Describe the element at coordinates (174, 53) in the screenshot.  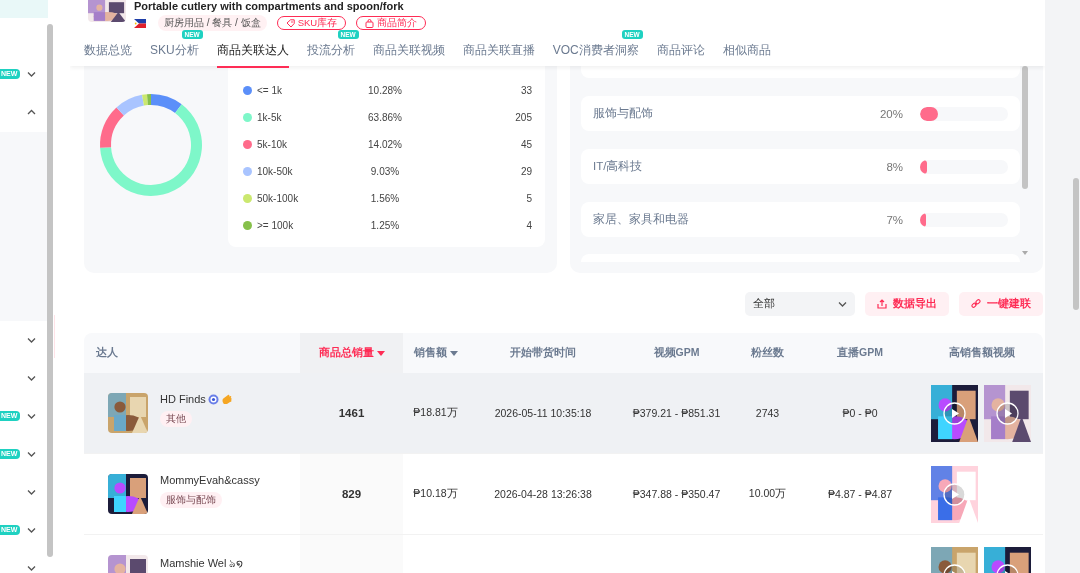
I see `tab: SKU分析` at that location.